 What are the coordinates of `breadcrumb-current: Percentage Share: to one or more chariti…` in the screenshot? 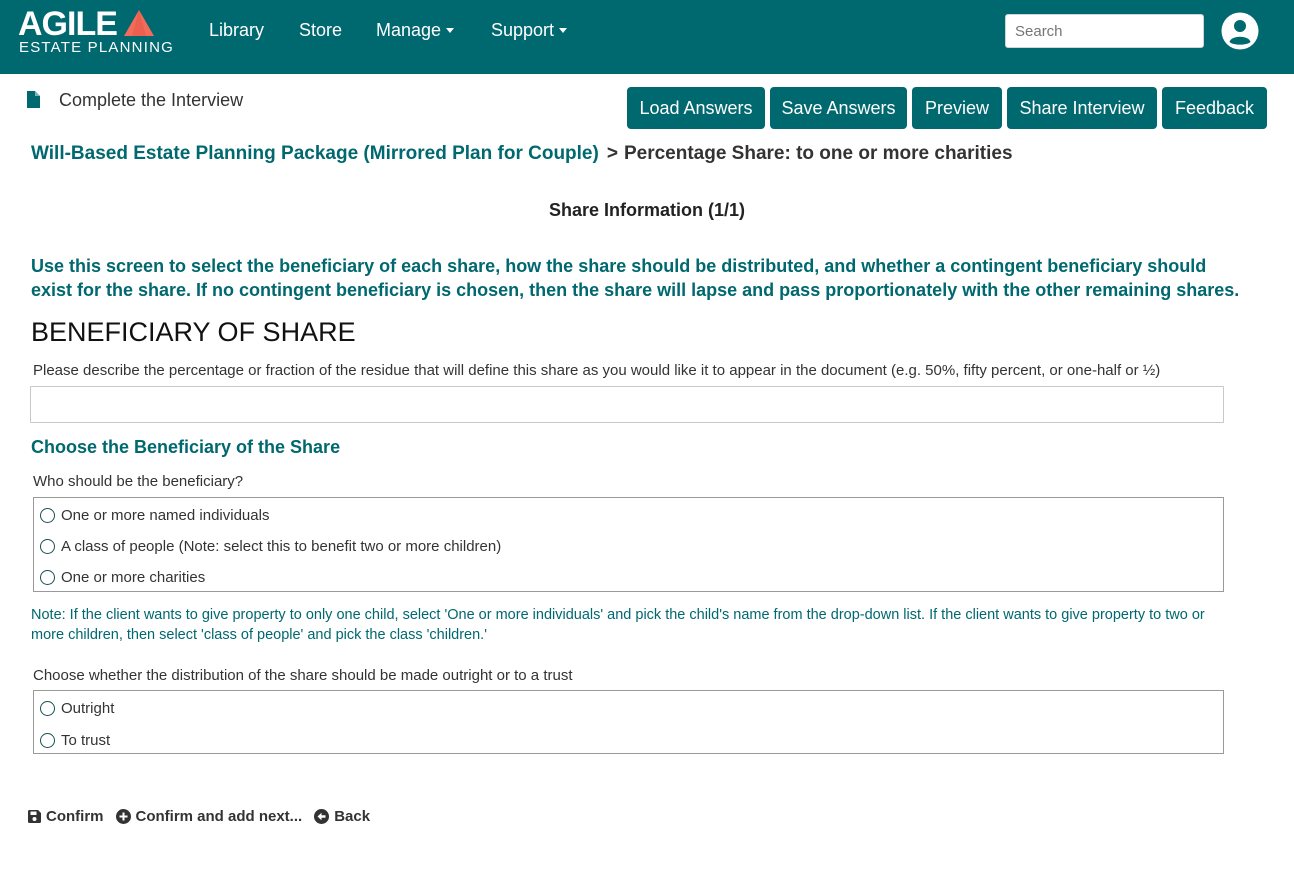 It's located at (818, 153).